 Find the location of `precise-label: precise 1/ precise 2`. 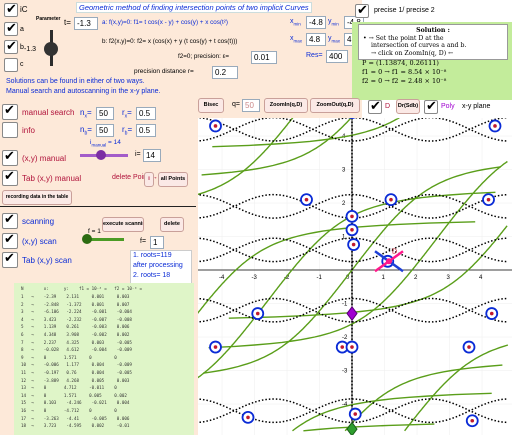

precise-label: precise 1/ precise 2 is located at coordinates (404, 10).